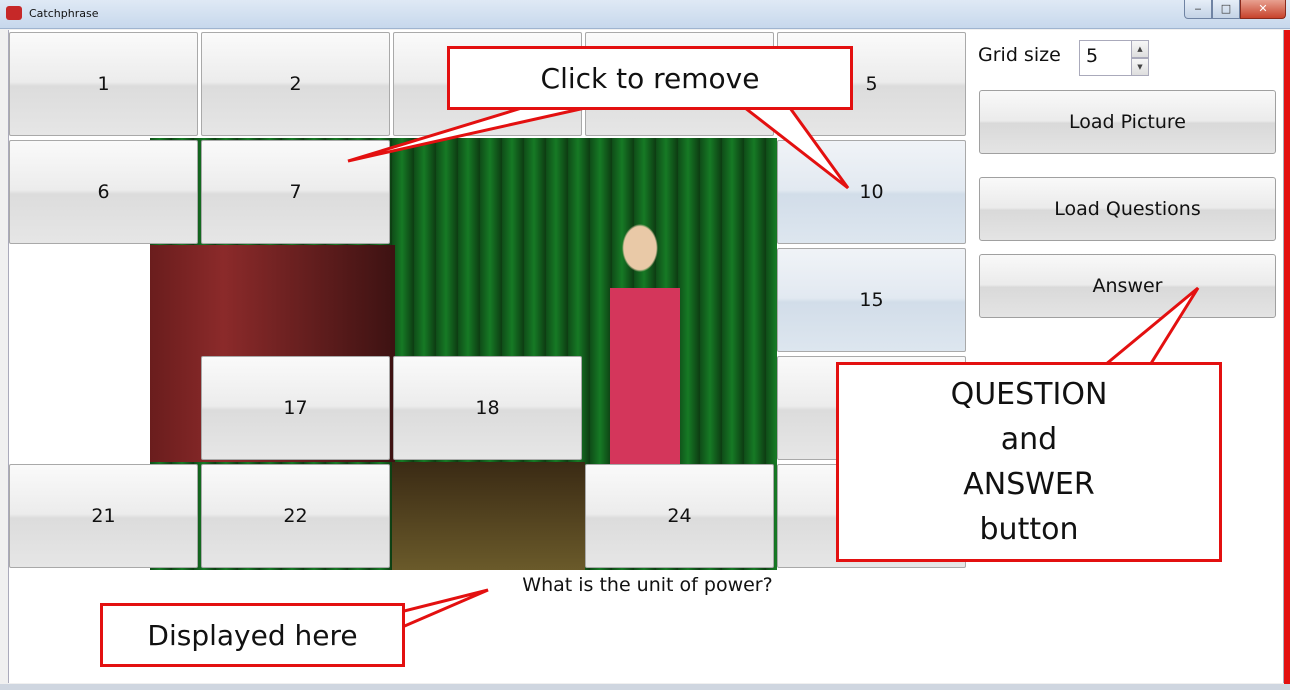  Describe the element at coordinates (1029, 484) in the screenshot. I see `callout-qa-line-3: ANSWER` at that location.